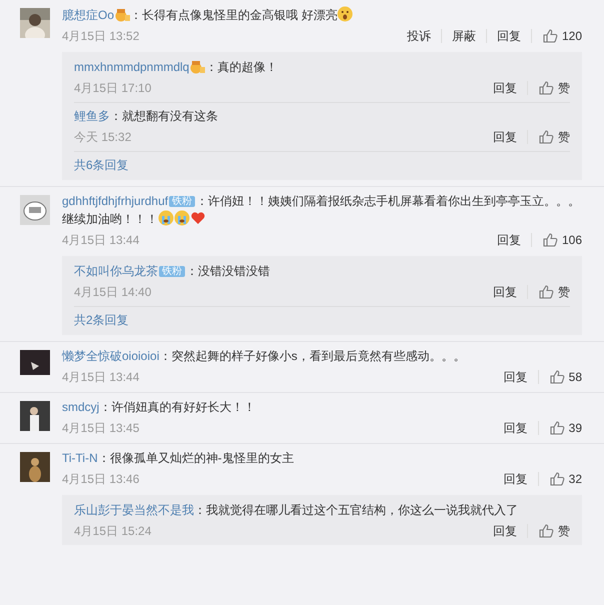  Describe the element at coordinates (196, 458) in the screenshot. I see `comment-text: ：很像孤单又灿烂的神-鬼怪里的女主` at that location.